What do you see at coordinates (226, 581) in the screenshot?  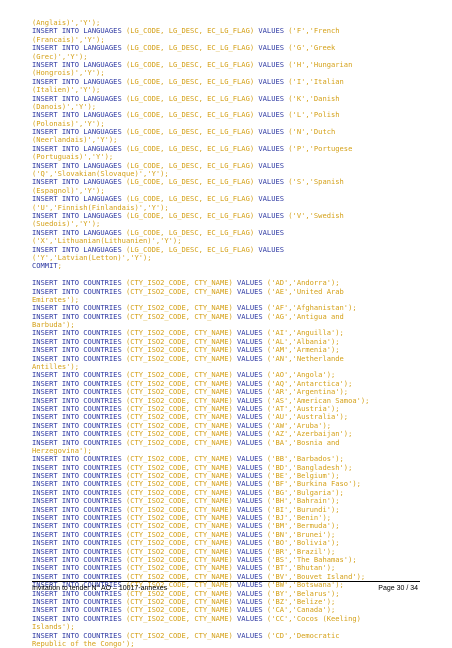 I see `footer-divider` at bounding box center [226, 581].